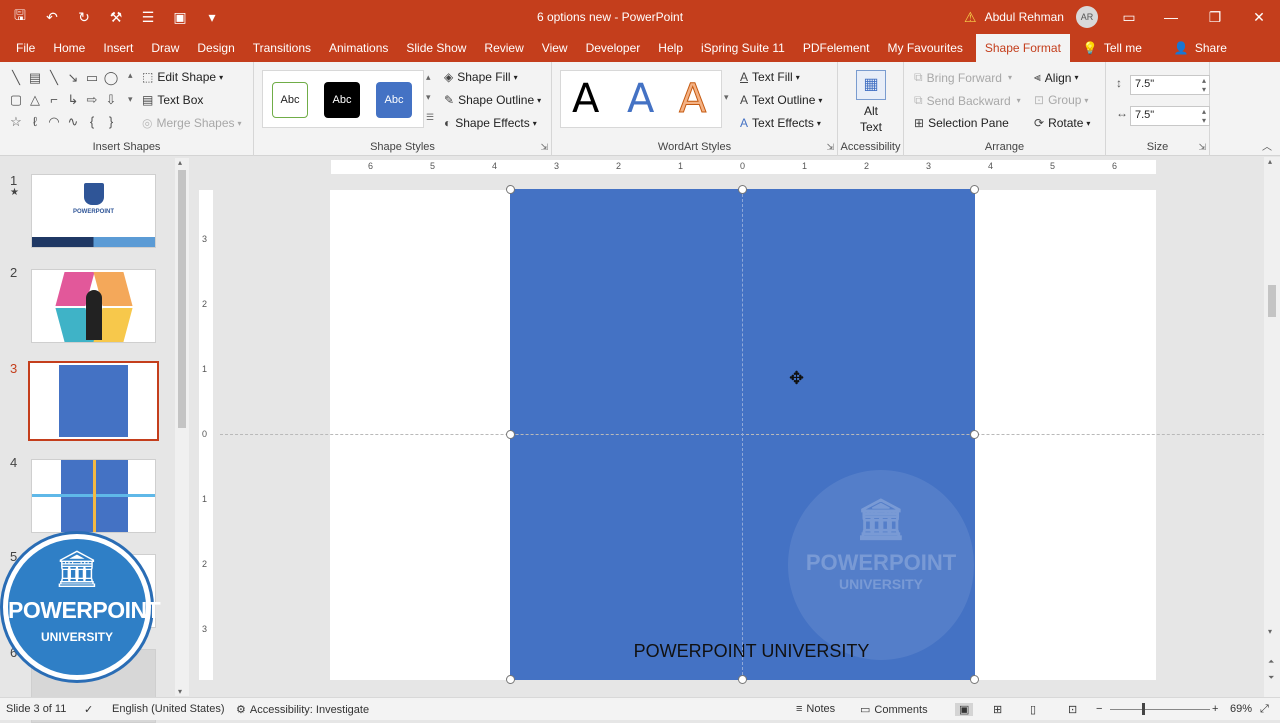 This screenshot has width=1280, height=723. I want to click on scroll-down-icon: ▾, so click(180, 691).